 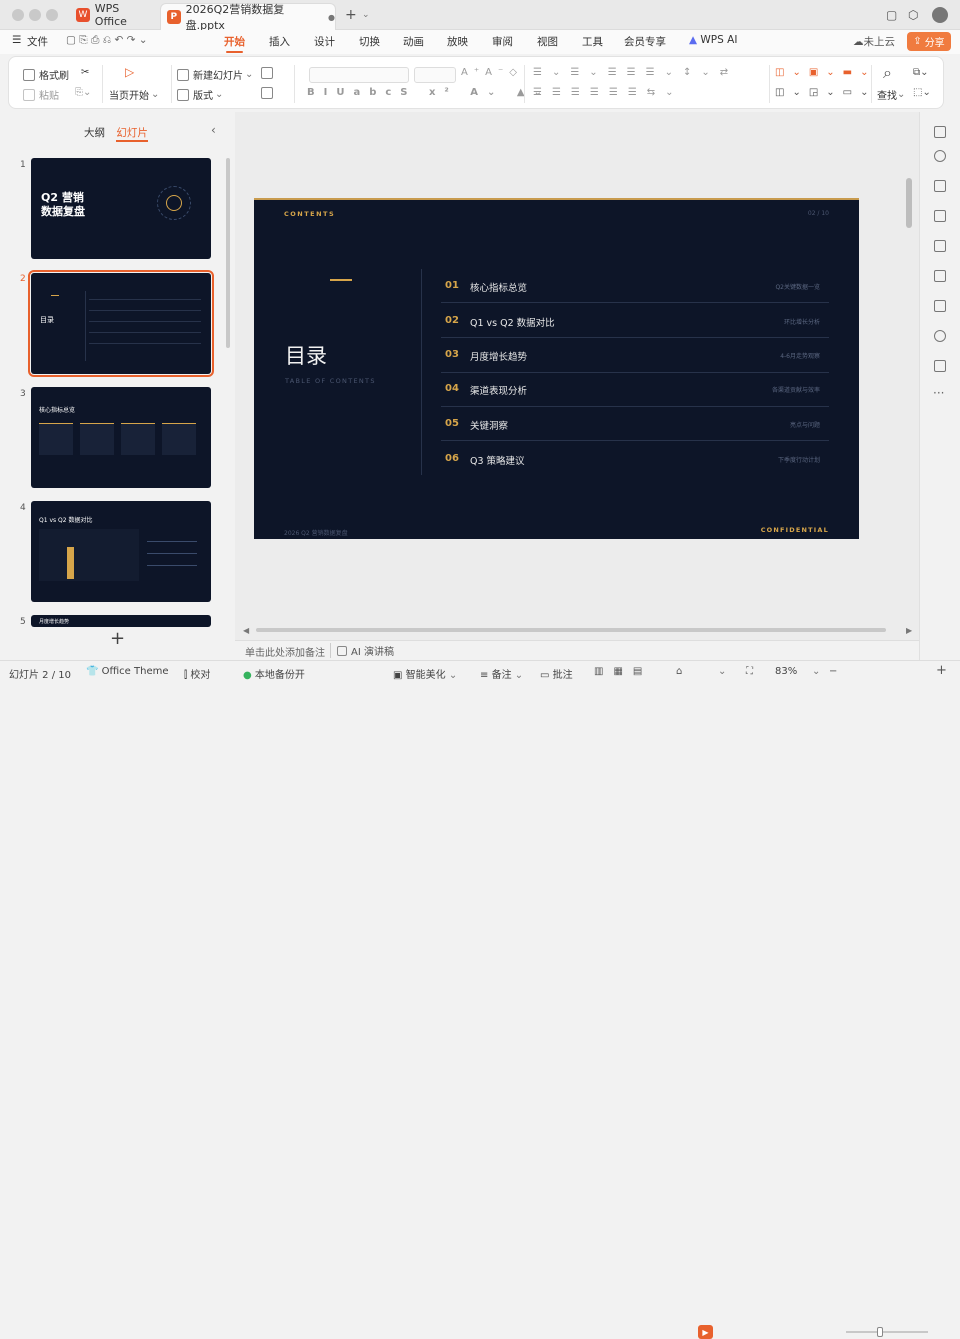 What do you see at coordinates (556, 673) in the screenshot?
I see `comments-button: ▭ 批注` at bounding box center [556, 673].